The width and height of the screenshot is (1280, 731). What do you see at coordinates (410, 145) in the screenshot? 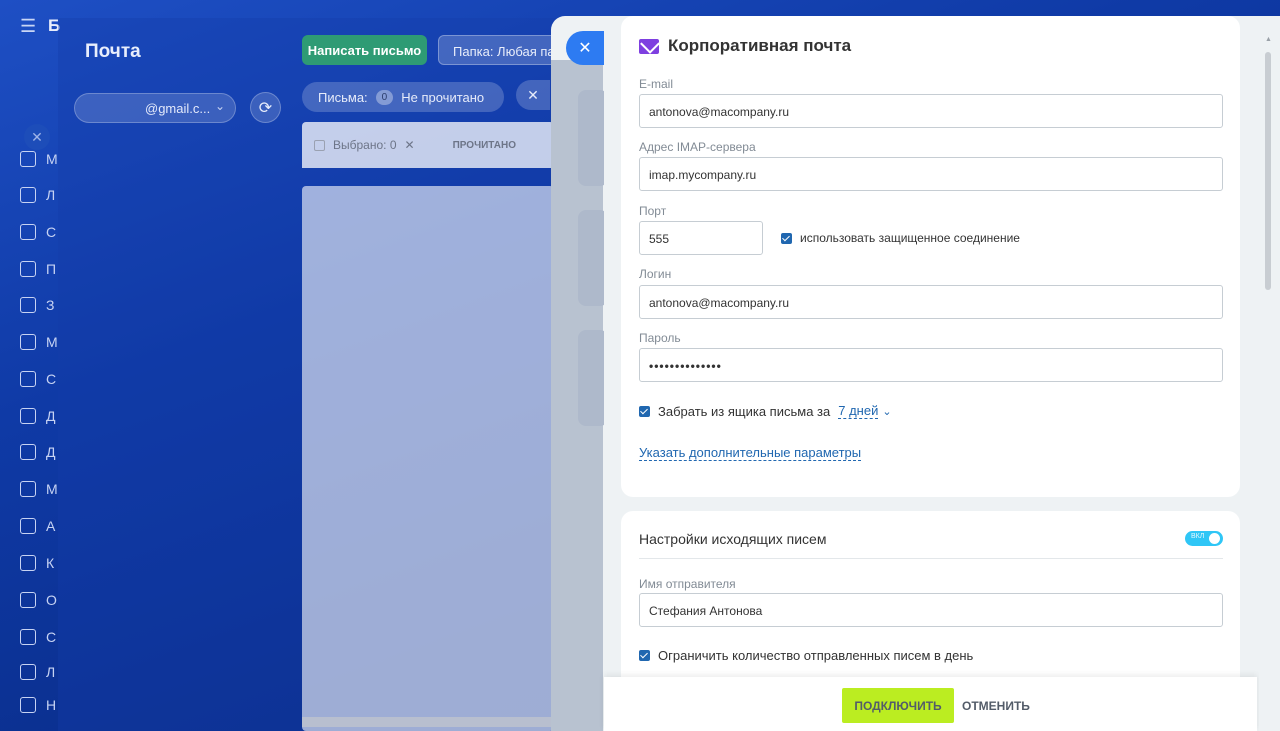
I see `clear-selection-icon: ✕` at bounding box center [410, 145].